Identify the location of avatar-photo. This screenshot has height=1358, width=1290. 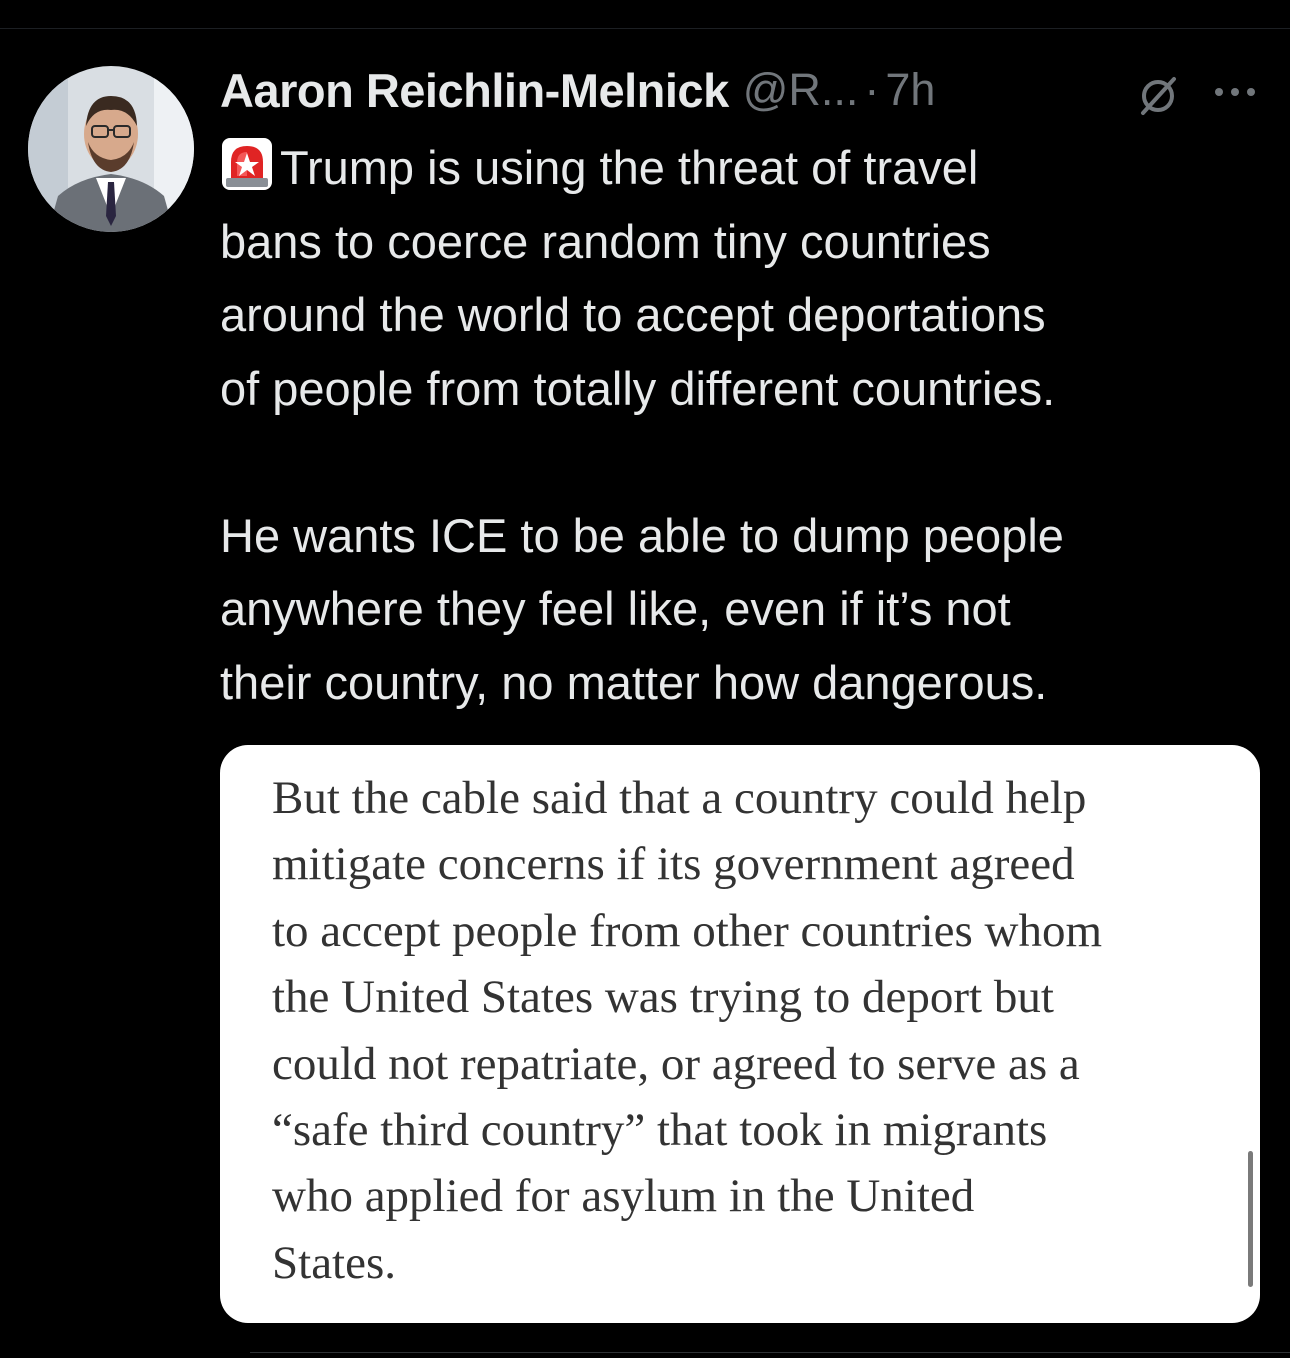
(111, 149).